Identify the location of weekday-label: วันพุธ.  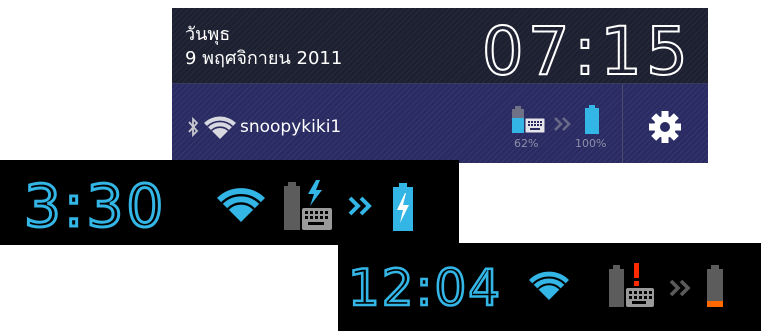
(208, 34).